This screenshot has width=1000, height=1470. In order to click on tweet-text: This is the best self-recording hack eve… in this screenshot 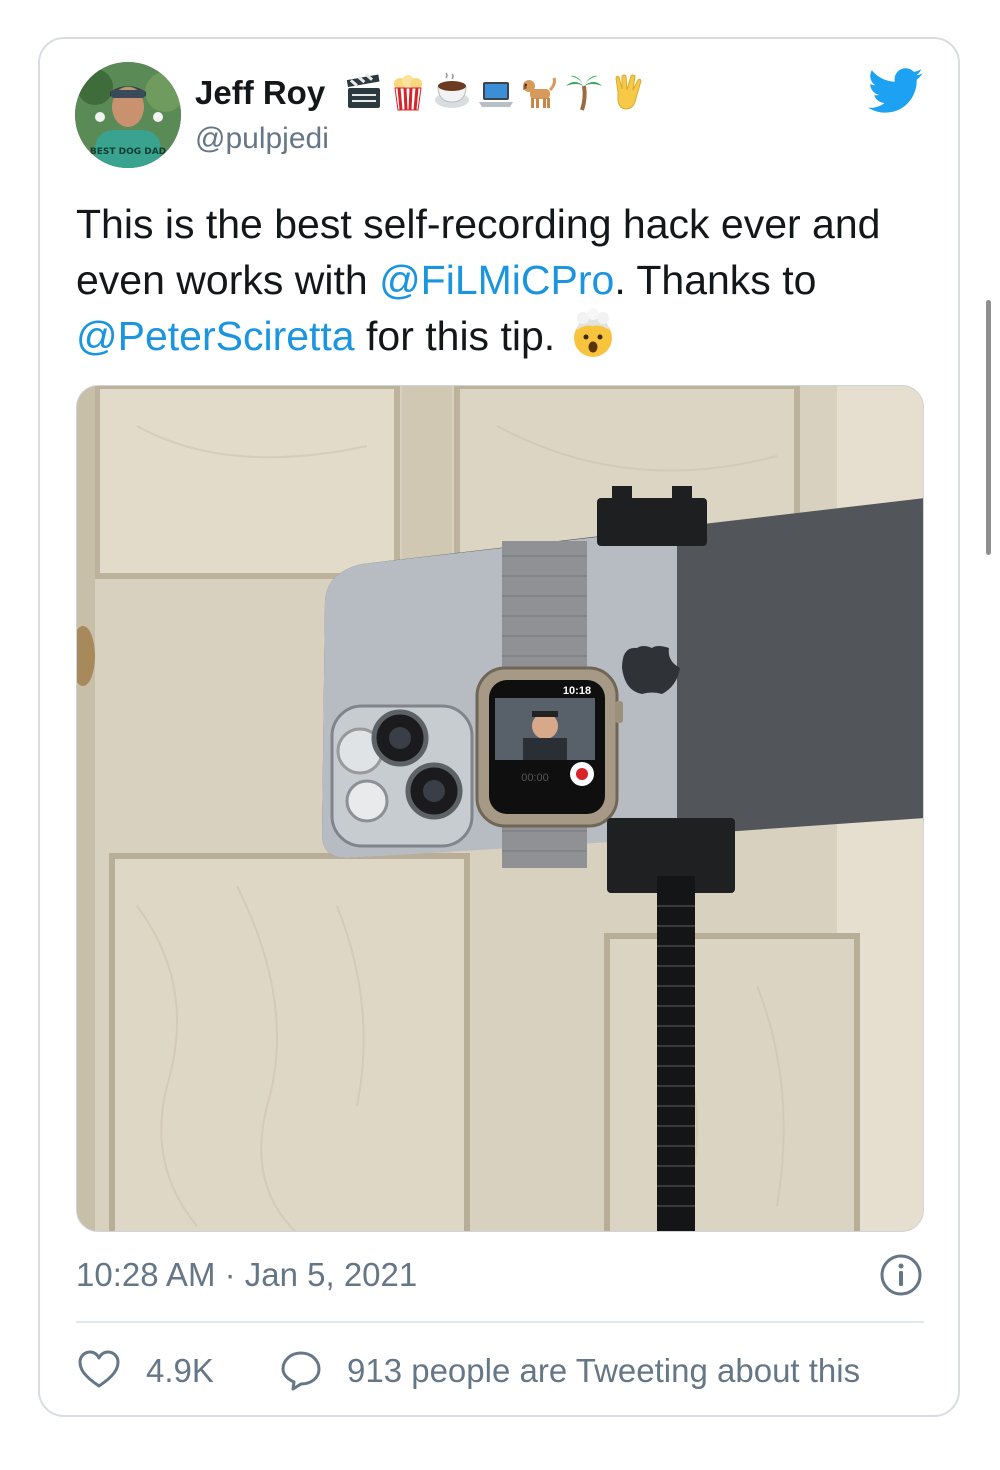, I will do `click(506, 280)`.